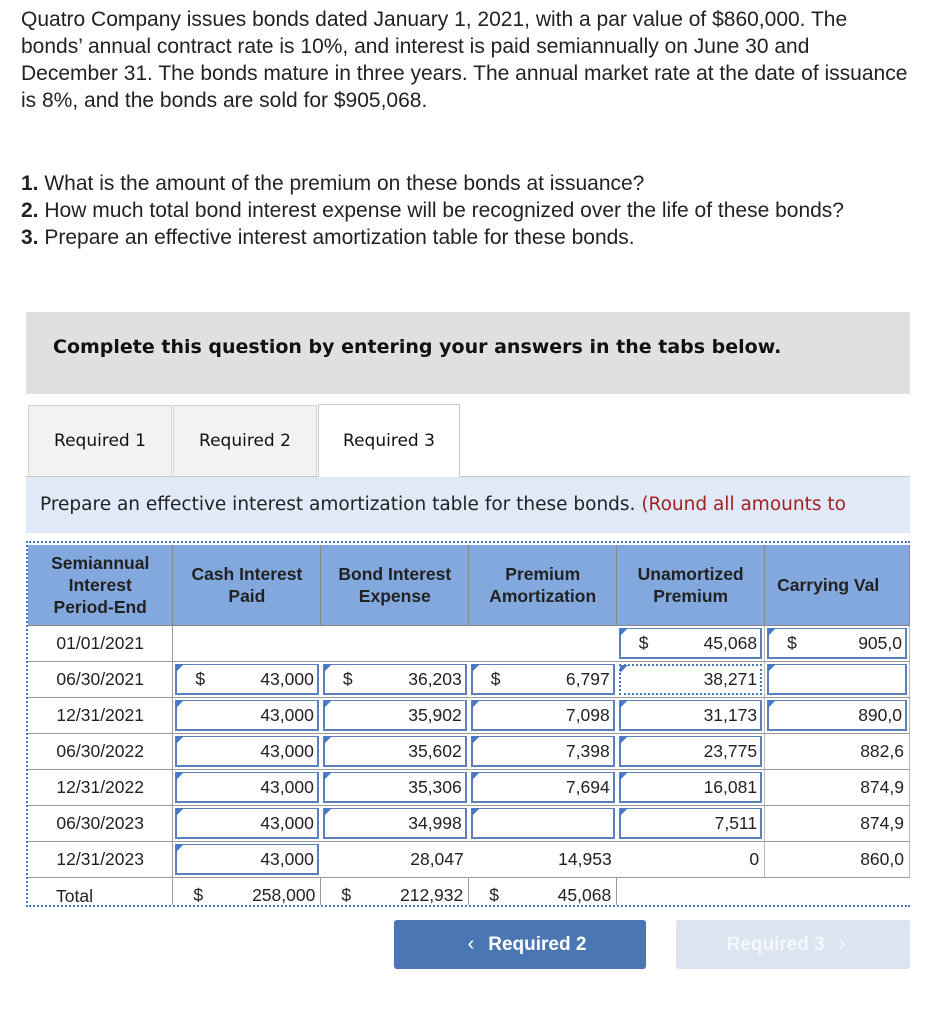 The width and height of the screenshot is (928, 1024). I want to click on amort-input: 7,398, so click(542, 751).